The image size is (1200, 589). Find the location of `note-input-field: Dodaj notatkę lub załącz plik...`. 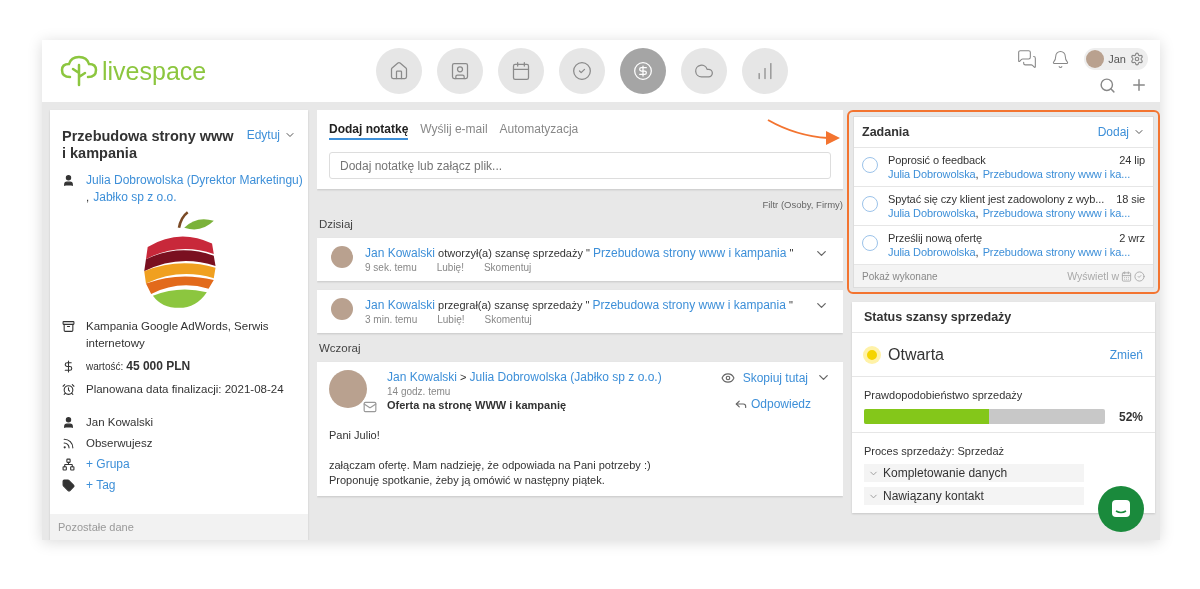

note-input-field: Dodaj notatkę lub załącz plik... is located at coordinates (580, 165).